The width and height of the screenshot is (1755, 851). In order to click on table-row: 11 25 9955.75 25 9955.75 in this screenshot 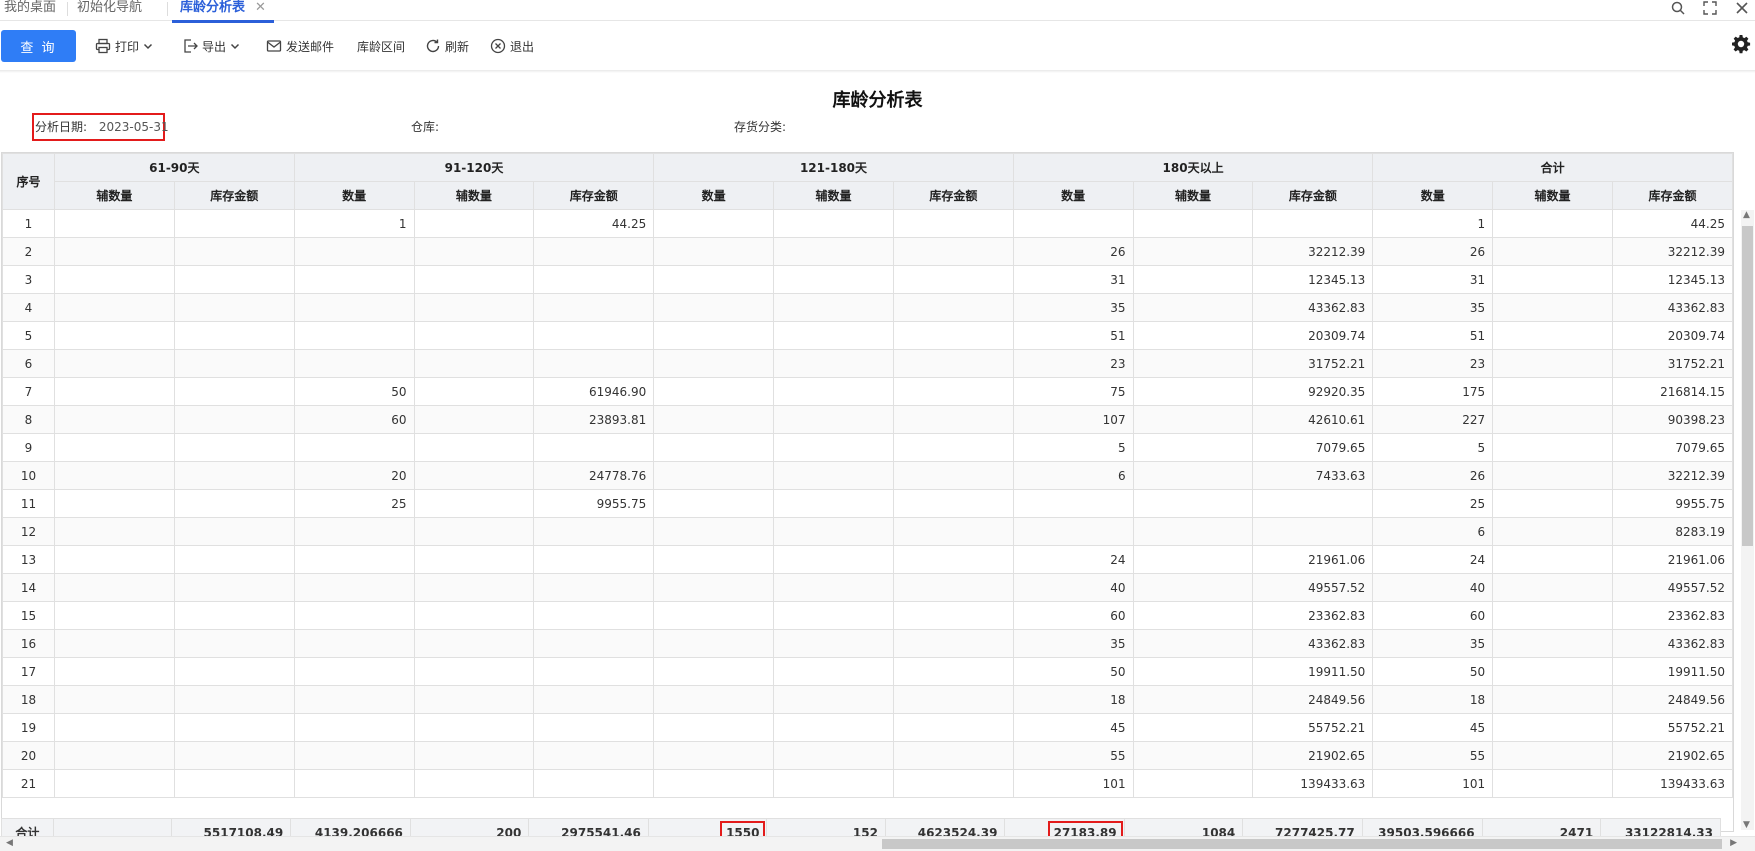, I will do `click(867, 503)`.